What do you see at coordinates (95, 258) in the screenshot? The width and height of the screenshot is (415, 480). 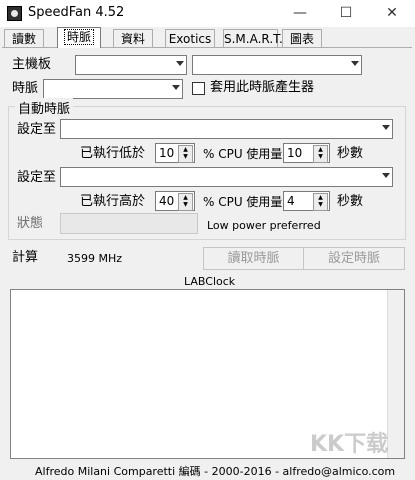 I see `calc-frequency: 3599 MHz` at bounding box center [95, 258].